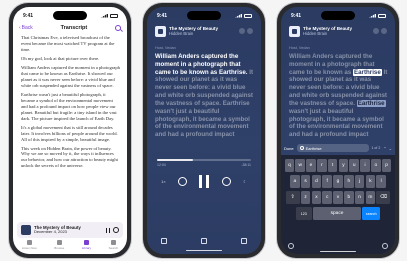  I want to click on tab-library: Library, so click(86, 245).